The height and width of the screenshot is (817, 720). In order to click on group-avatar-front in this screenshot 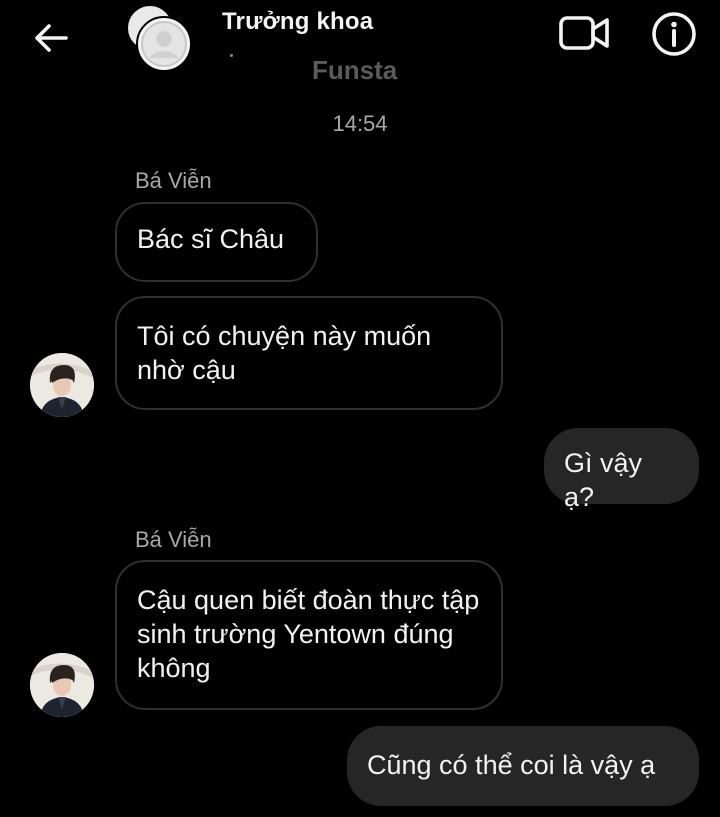, I will do `click(164, 44)`.